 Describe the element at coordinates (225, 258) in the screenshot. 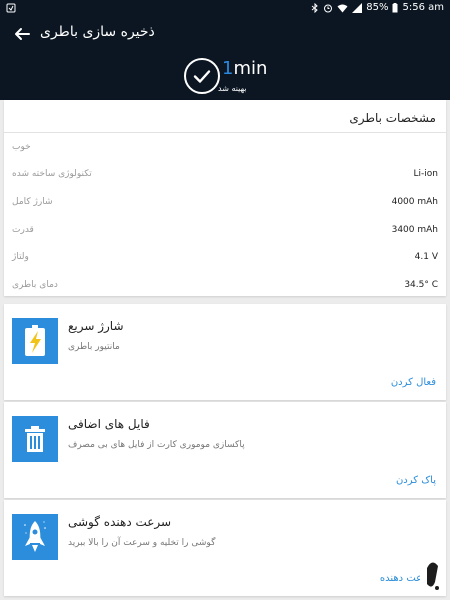

I see `spec-row-voltage: ولتاژ 4.1 V` at that location.